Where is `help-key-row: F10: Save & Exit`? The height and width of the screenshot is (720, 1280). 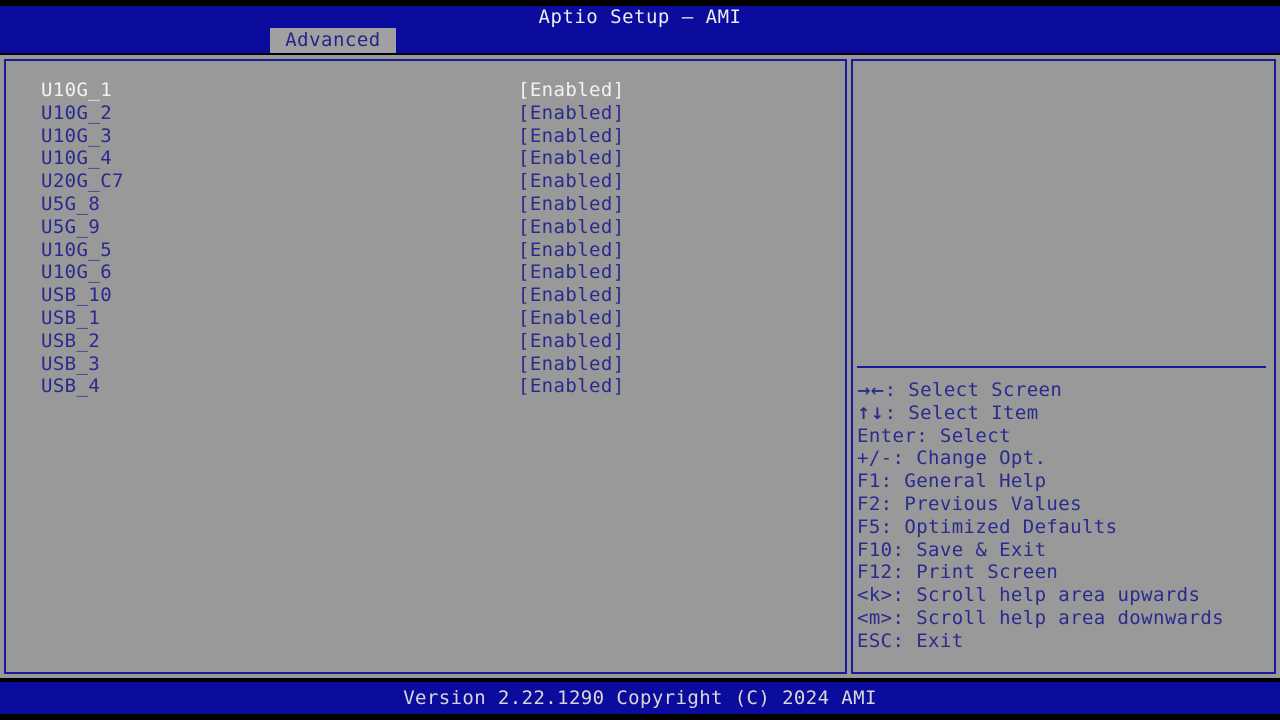
help-key-row: F10: Save & Exit is located at coordinates (1064, 550).